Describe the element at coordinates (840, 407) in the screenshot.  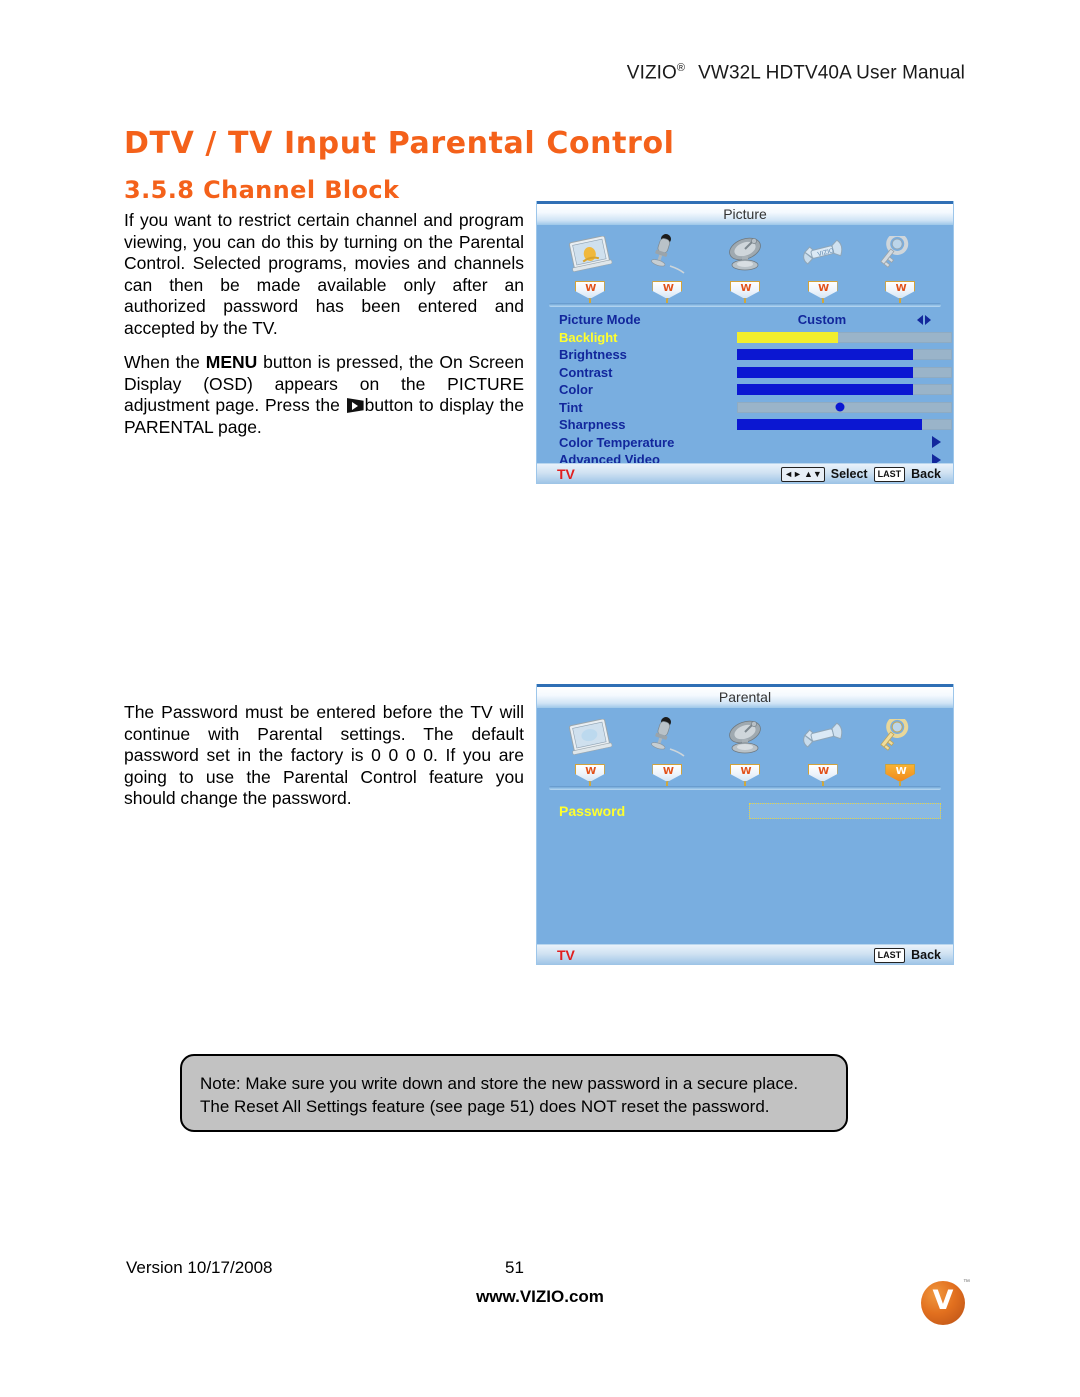
I see `slider-thumb` at that location.